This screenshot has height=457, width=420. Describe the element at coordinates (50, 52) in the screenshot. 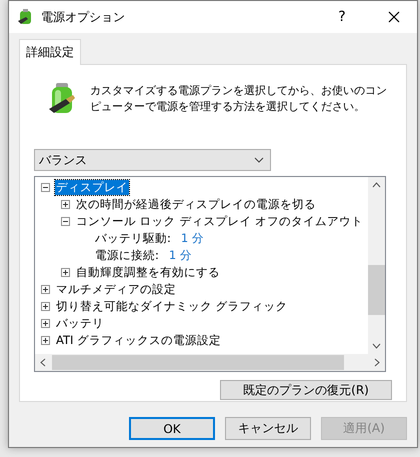

I see `tab: 詳細設定` at that location.